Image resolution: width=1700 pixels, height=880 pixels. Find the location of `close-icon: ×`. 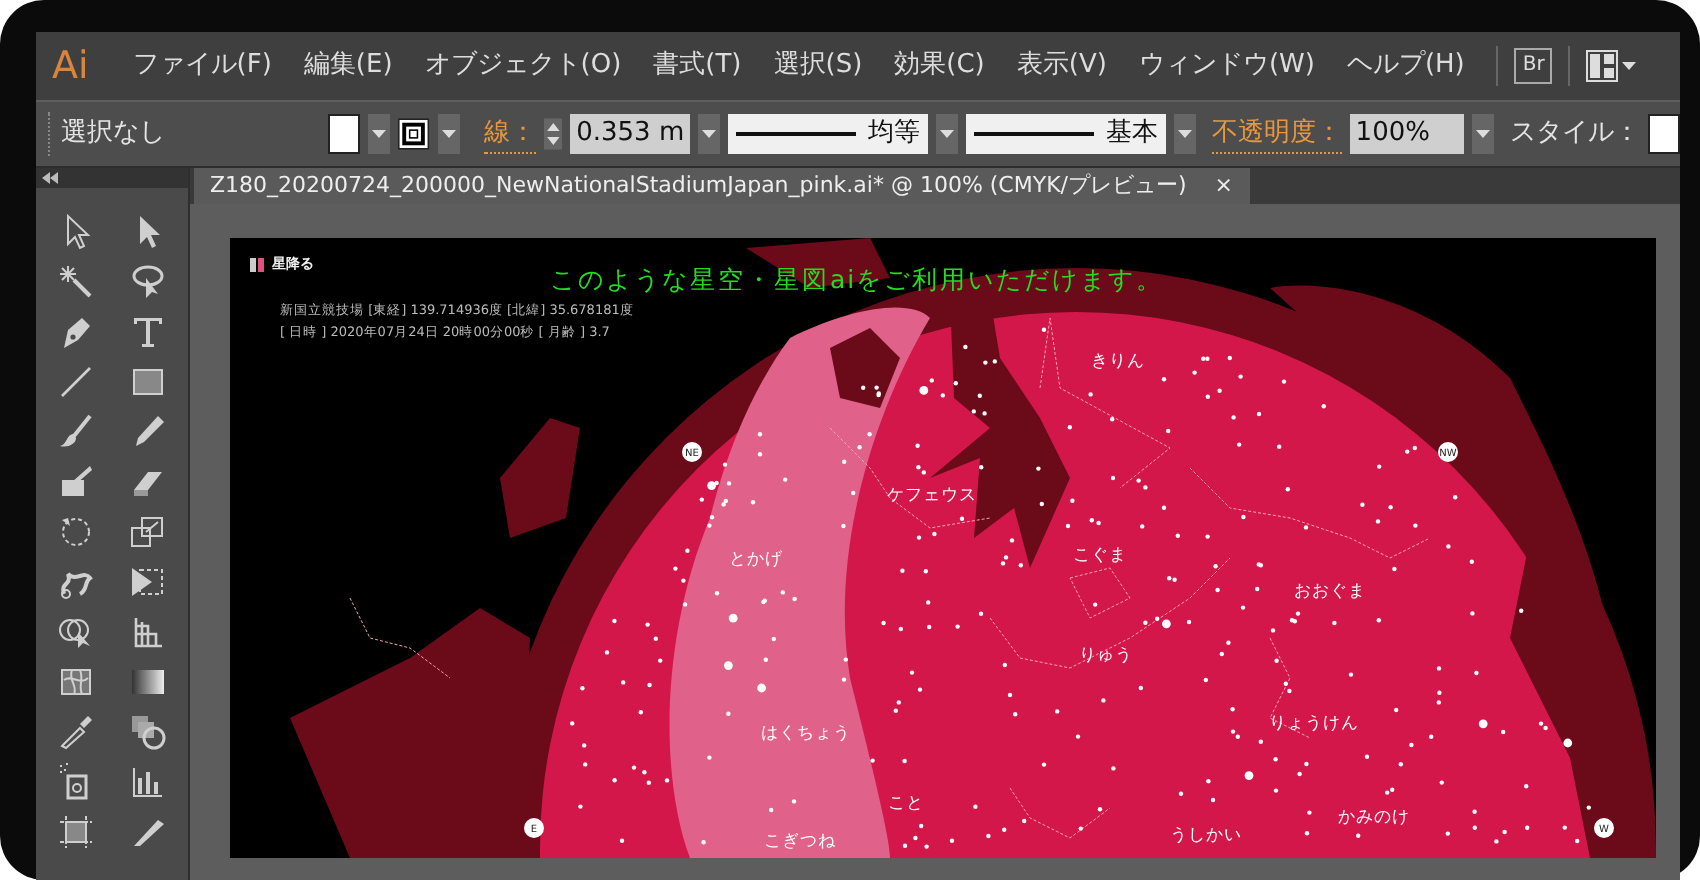

close-icon: × is located at coordinates (1224, 186).